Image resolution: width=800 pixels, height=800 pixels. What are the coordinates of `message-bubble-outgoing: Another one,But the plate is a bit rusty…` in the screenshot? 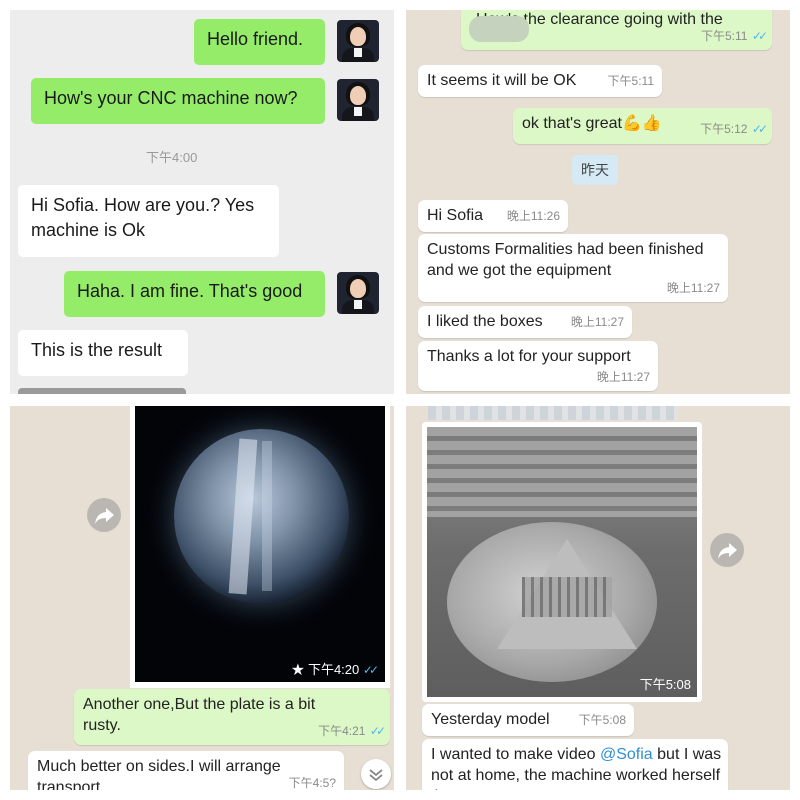 It's located at (232, 717).